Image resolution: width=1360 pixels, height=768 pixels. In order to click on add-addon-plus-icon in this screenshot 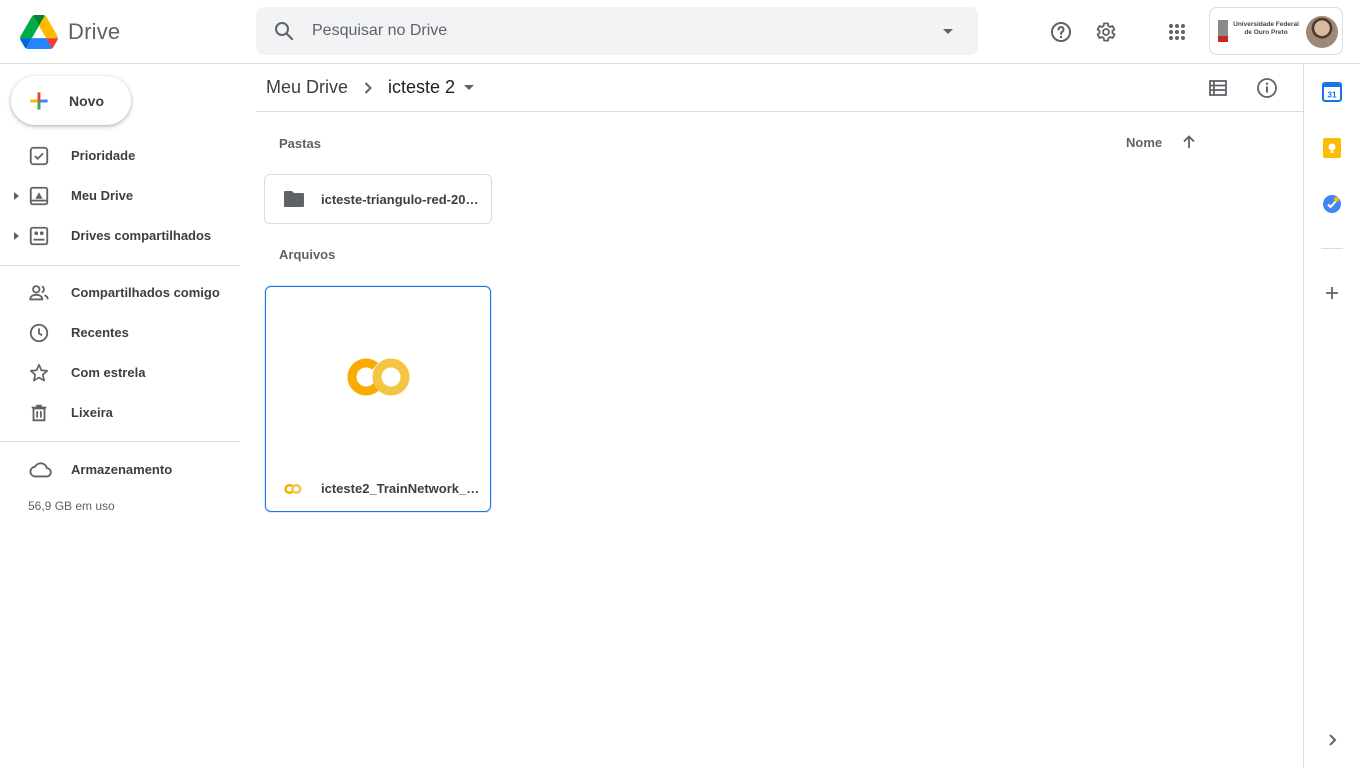, I will do `click(1332, 293)`.